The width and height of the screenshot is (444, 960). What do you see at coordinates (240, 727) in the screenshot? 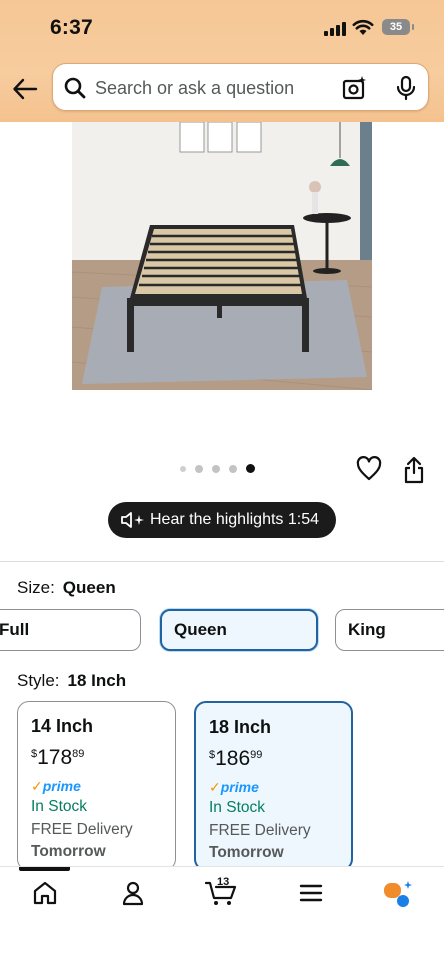
I see `style-option-name: 18 Inch` at bounding box center [240, 727].